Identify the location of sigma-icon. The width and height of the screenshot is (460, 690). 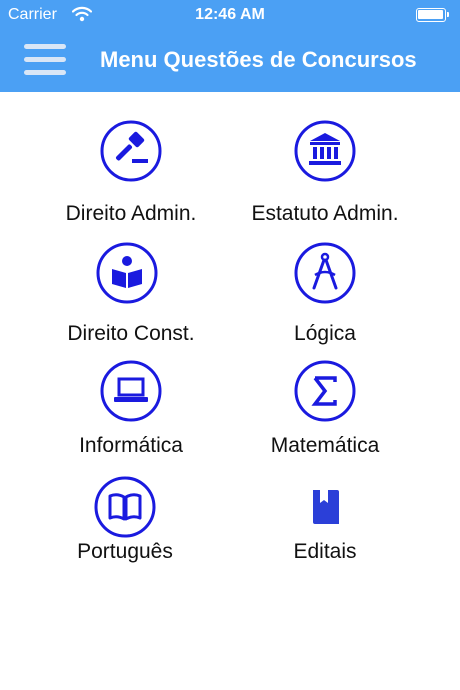
(325, 391).